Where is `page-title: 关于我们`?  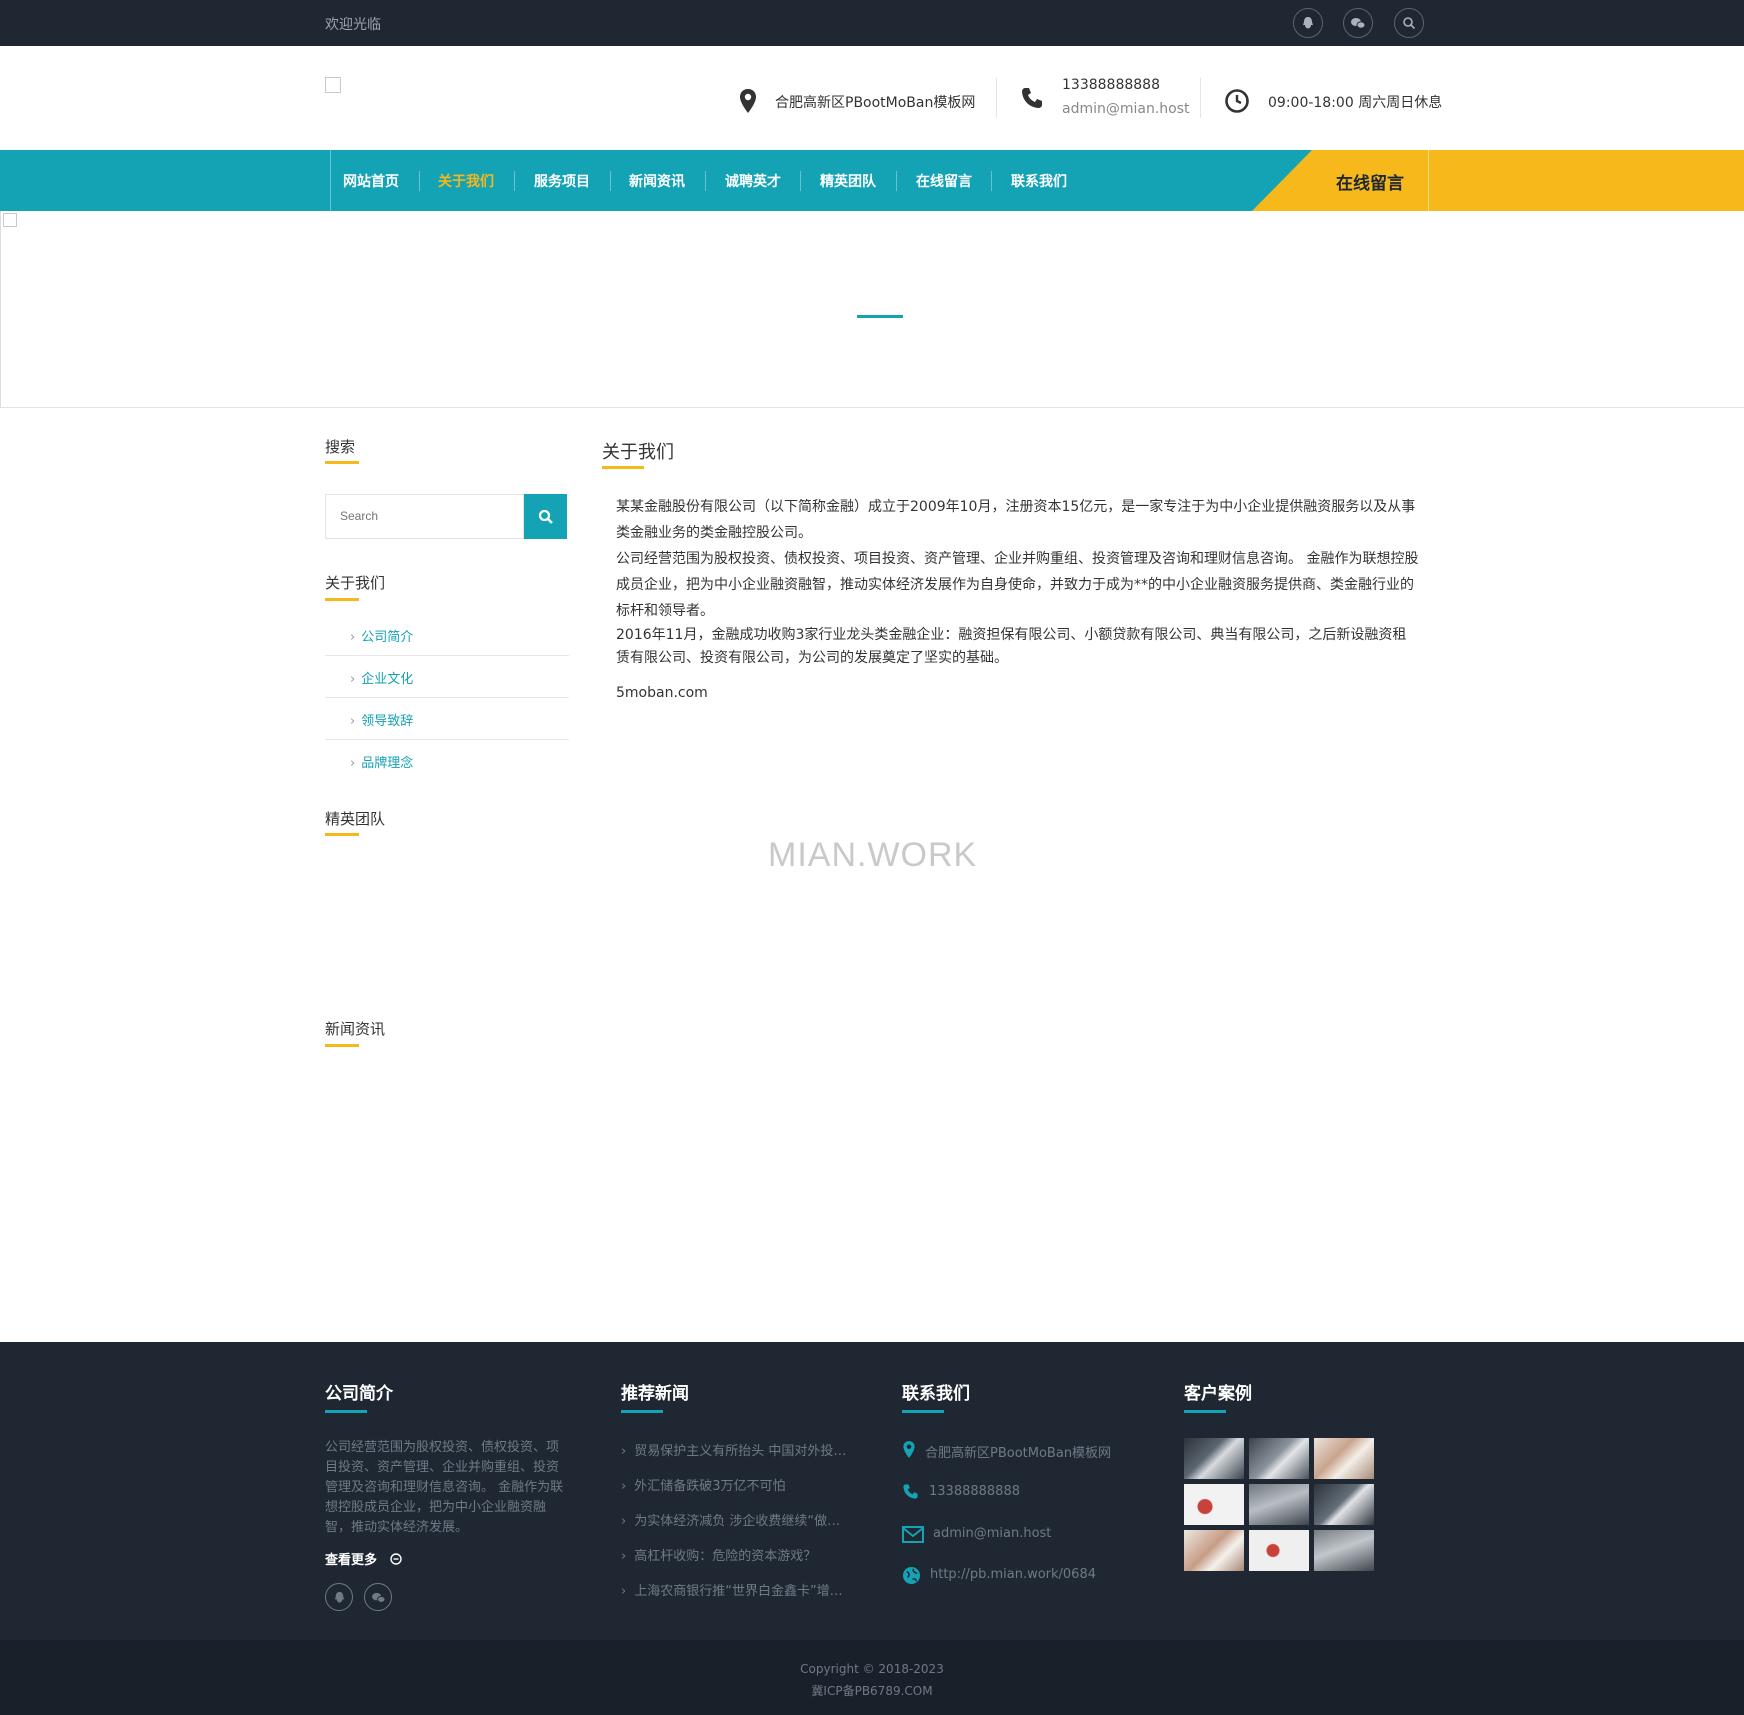 page-title: 关于我们 is located at coordinates (638, 452).